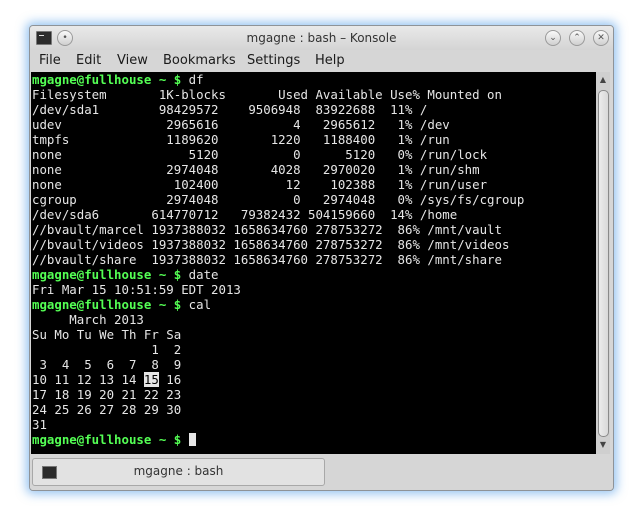 This screenshot has width=640, height=520. I want to click on scrollbar-thumb, so click(603, 263).